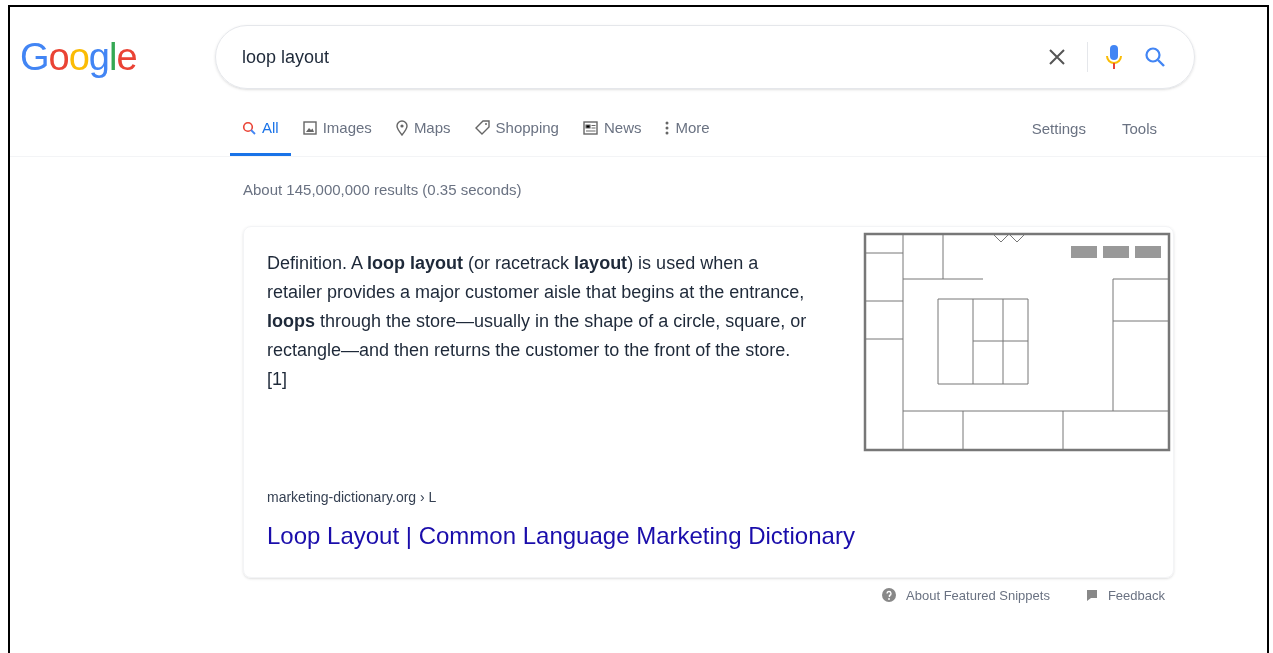 The height and width of the screenshot is (653, 1273). I want to click on search-tab: News, so click(612, 136).